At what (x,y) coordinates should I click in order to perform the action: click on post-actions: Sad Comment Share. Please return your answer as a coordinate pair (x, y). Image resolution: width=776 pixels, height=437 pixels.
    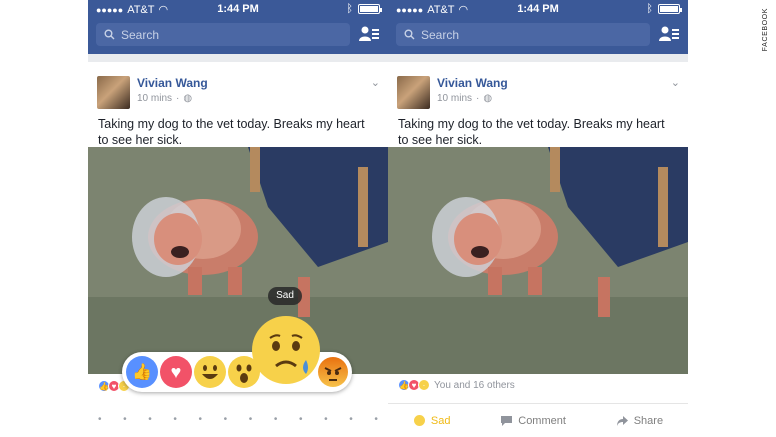
    Looking at the image, I should click on (538, 420).